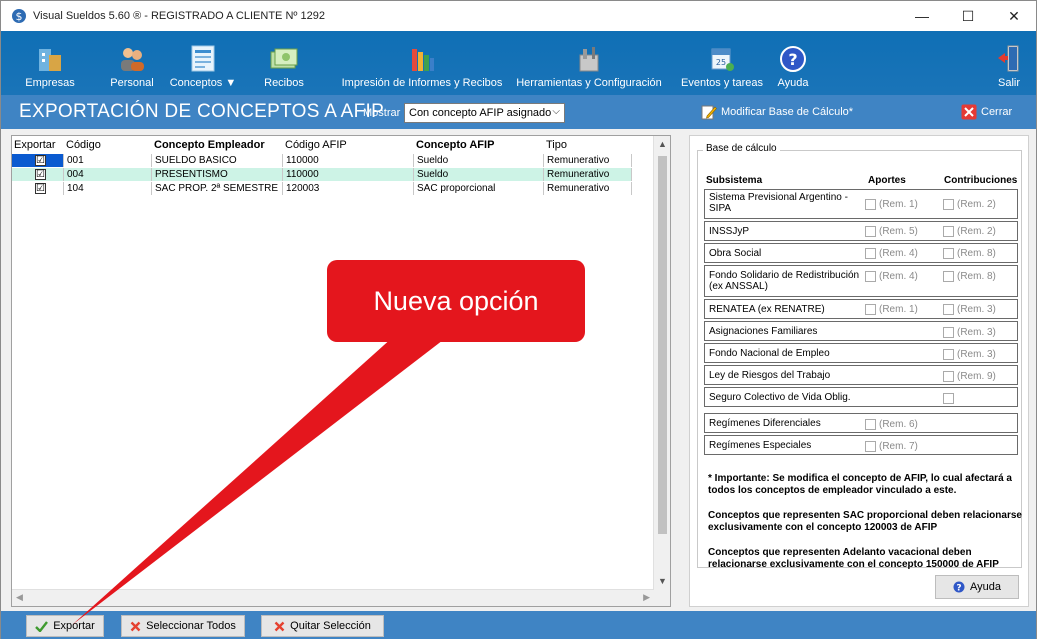 The height and width of the screenshot is (640, 1037). I want to click on close-red-icon, so click(969, 112).